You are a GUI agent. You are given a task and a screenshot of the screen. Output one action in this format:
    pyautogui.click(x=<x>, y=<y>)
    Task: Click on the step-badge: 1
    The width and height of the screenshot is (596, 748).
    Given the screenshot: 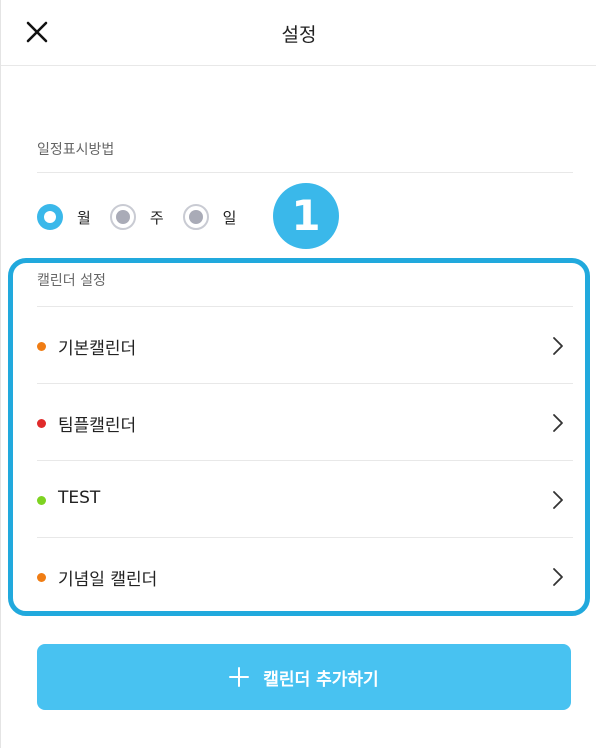 What is the action you would take?
    pyautogui.click(x=306, y=216)
    